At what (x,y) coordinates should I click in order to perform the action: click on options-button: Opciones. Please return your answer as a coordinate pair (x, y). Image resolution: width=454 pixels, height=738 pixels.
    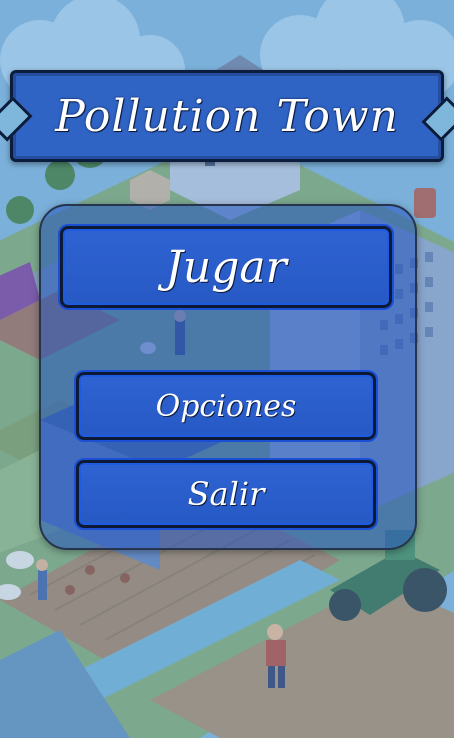
    Looking at the image, I should click on (226, 406).